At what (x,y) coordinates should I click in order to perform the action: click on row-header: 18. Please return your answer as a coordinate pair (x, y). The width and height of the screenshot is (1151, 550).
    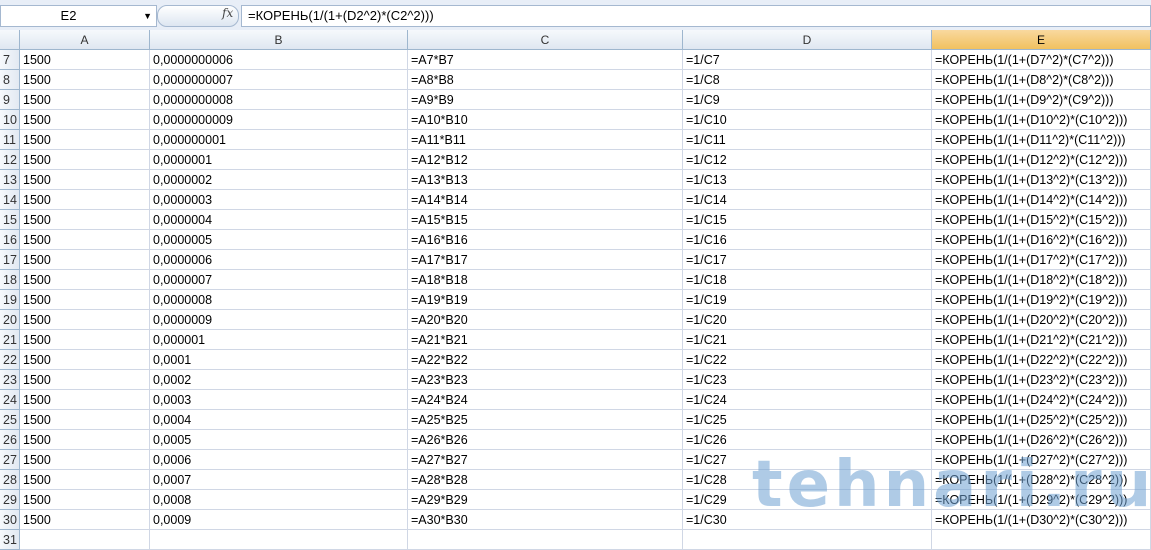
    Looking at the image, I should click on (10, 280).